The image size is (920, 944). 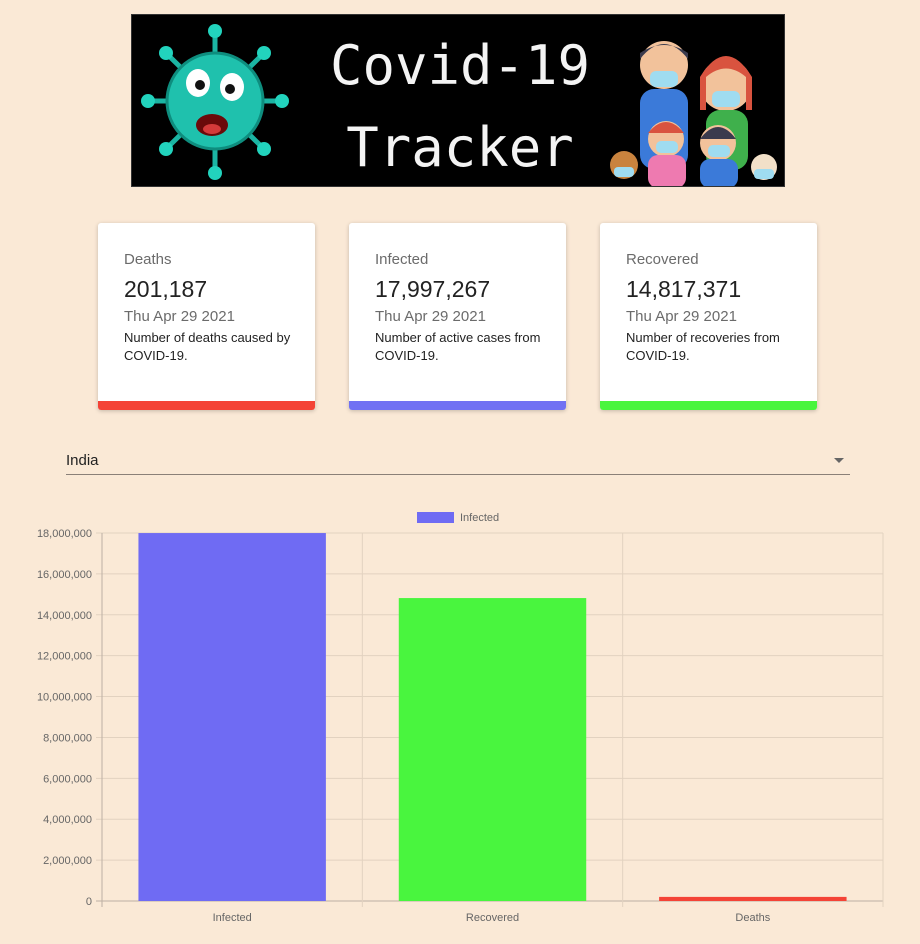 What do you see at coordinates (693, 113) in the screenshot?
I see `masked-family-icon` at bounding box center [693, 113].